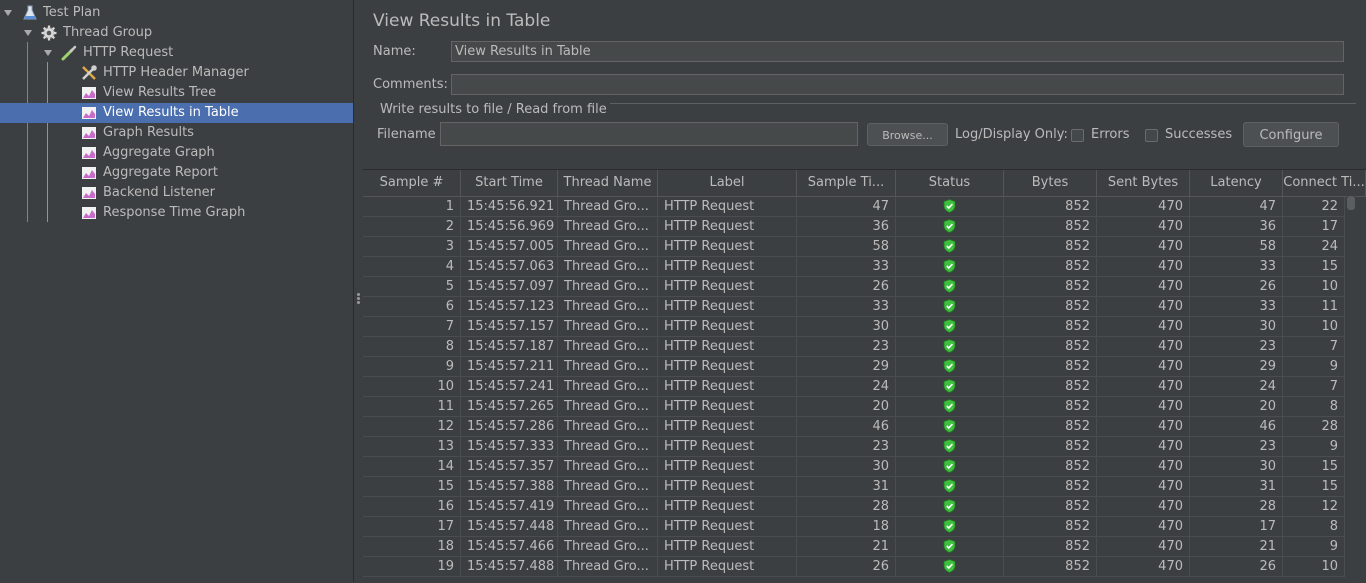 The width and height of the screenshot is (1366, 583). What do you see at coordinates (608, 183) in the screenshot?
I see `column-header: Thread Name` at bounding box center [608, 183].